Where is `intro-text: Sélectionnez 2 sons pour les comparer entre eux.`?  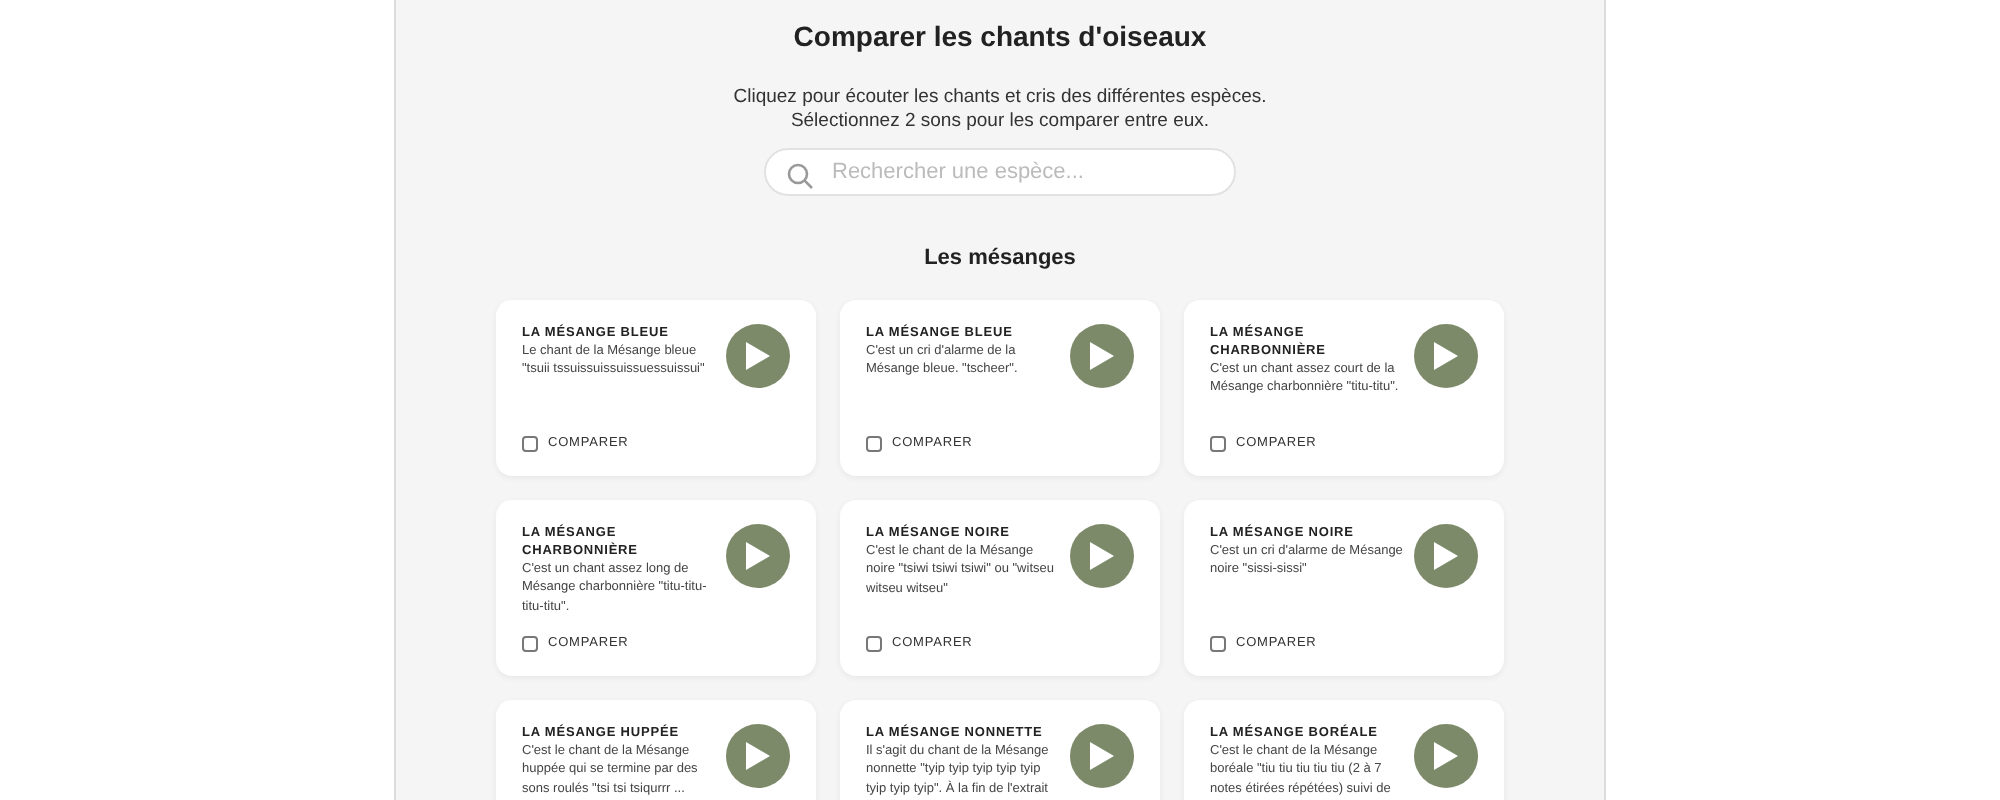 intro-text: Sélectionnez 2 sons pour les comparer entre eux. is located at coordinates (1000, 122).